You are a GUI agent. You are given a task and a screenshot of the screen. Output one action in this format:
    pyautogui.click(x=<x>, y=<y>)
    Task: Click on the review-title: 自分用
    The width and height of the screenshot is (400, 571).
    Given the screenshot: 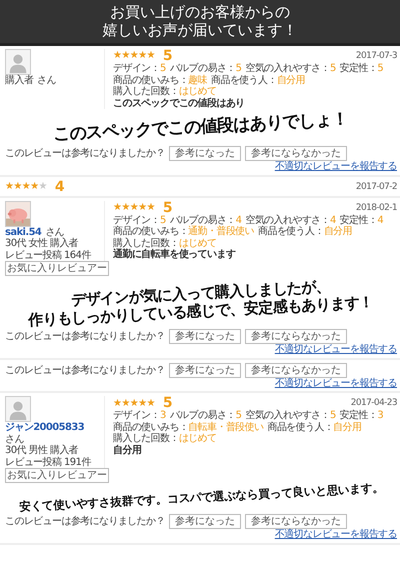 What is the action you would take?
    pyautogui.click(x=127, y=450)
    